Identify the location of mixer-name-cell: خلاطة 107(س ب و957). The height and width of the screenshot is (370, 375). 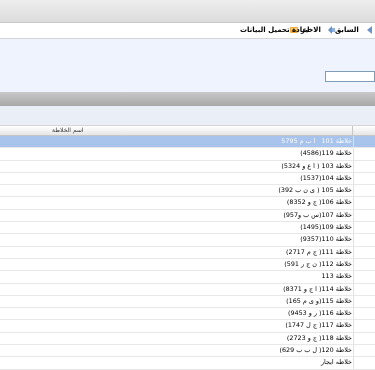
(317, 214).